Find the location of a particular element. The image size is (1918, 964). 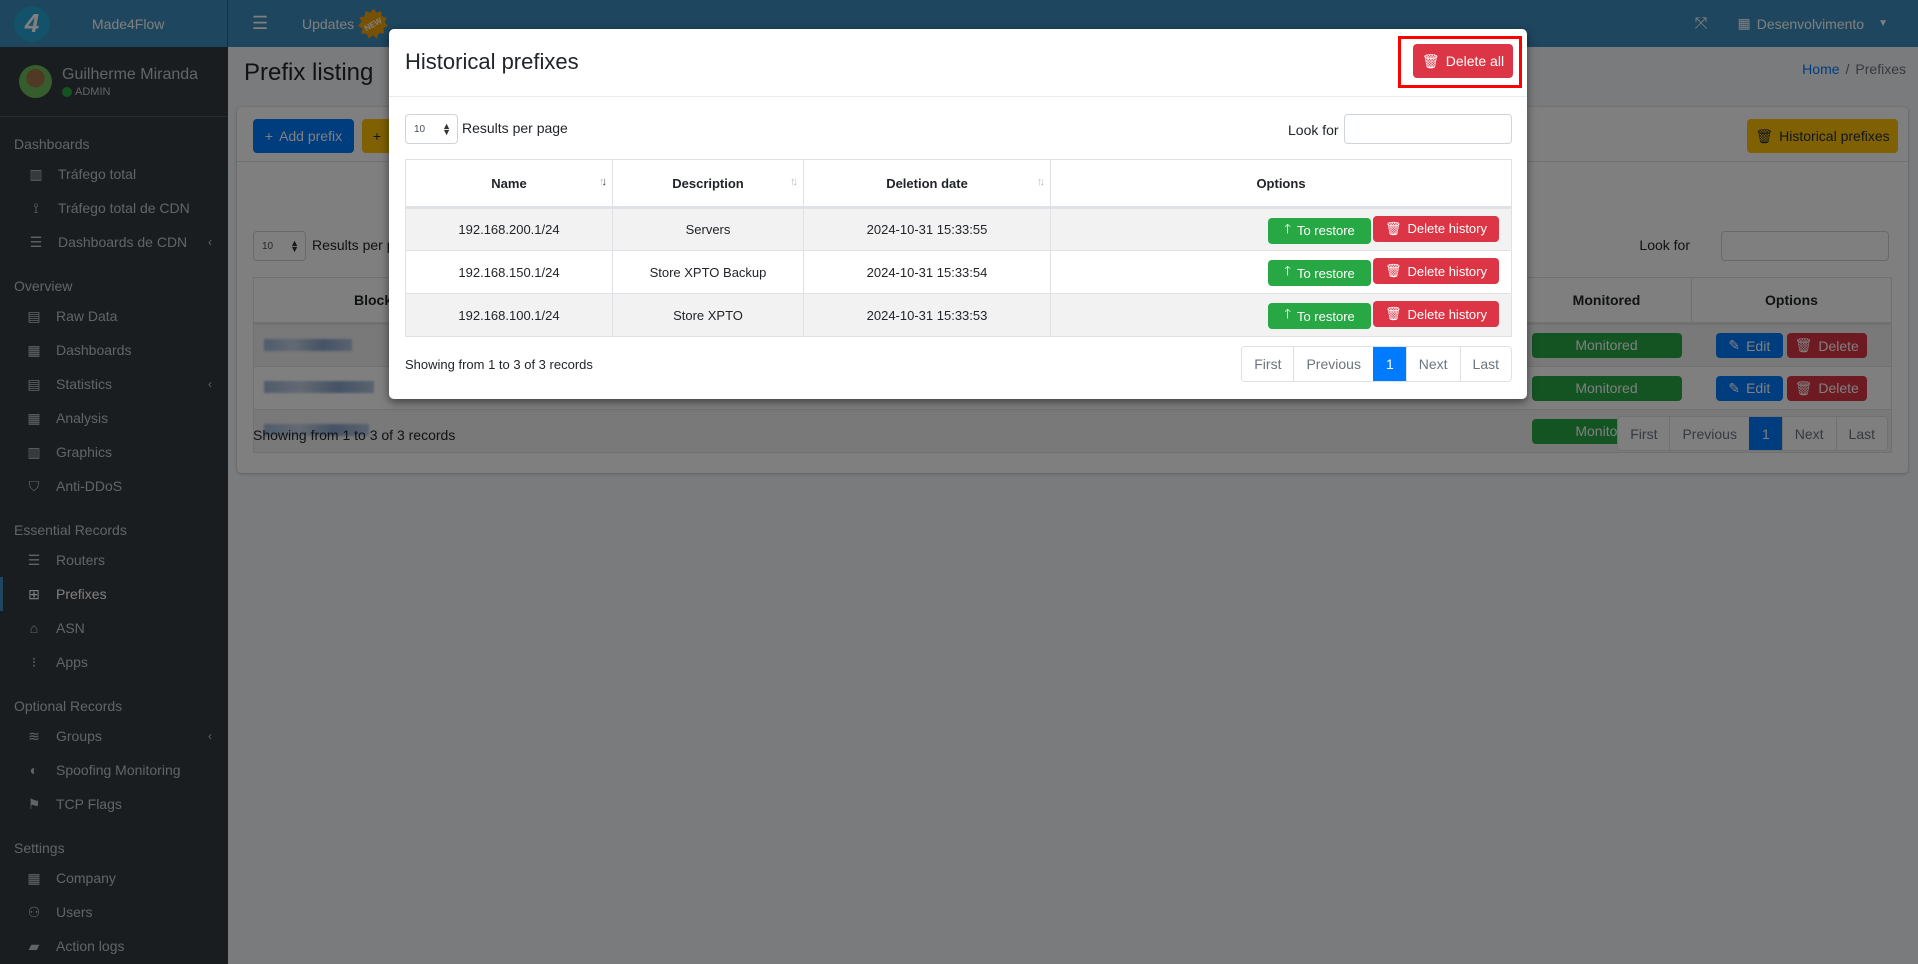

delete-all-label: Delete all is located at coordinates (1475, 61).